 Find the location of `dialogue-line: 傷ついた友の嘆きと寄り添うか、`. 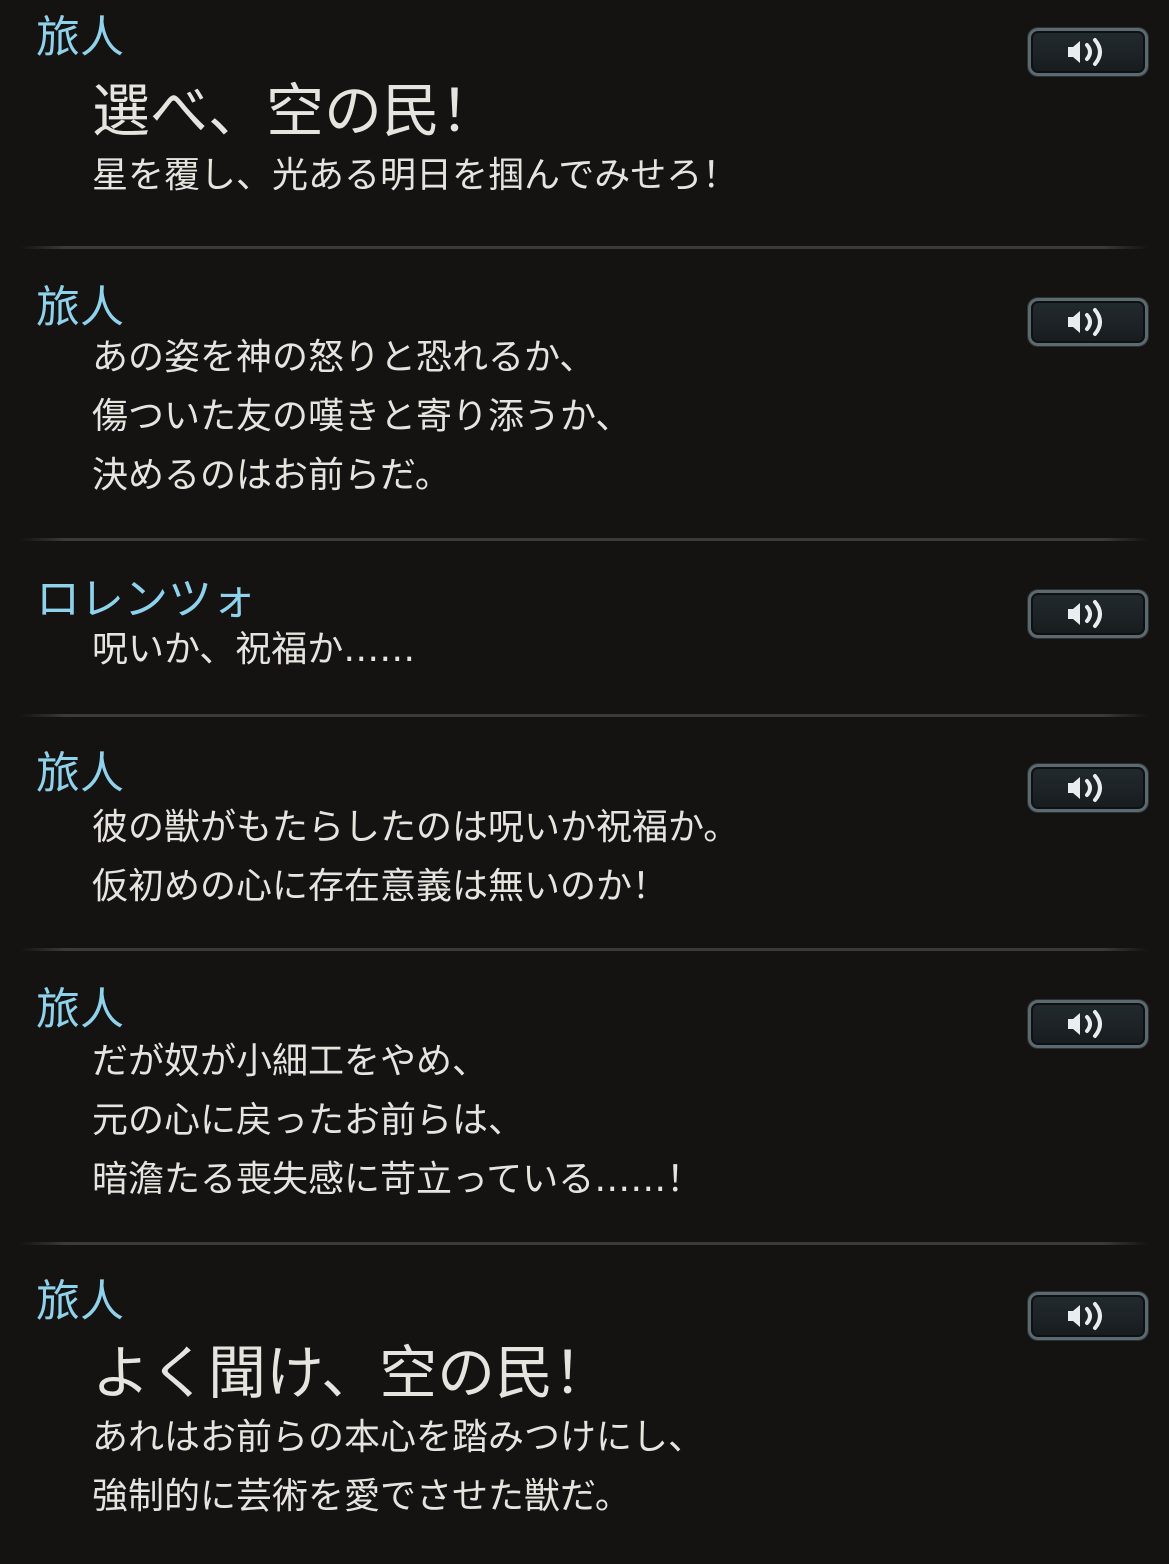

dialogue-line: 傷ついた友の嘆きと寄り添うか、 is located at coordinates (362, 416).